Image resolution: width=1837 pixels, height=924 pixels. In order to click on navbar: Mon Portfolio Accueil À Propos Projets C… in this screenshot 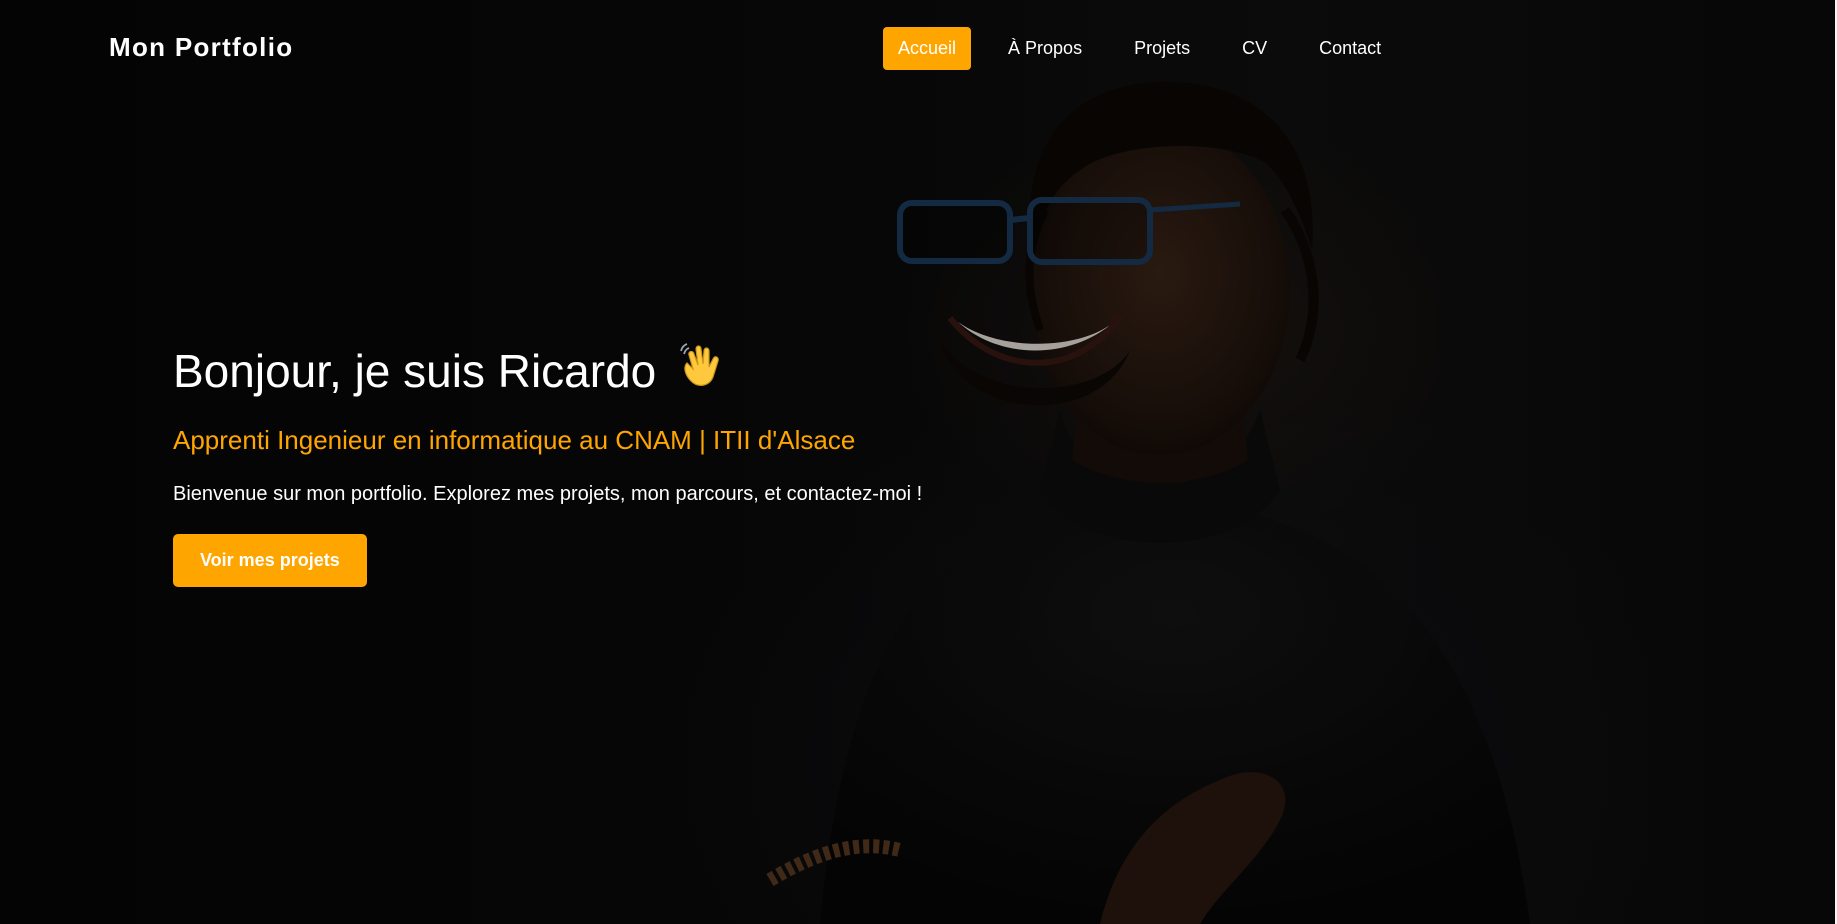, I will do `click(917, 48)`.